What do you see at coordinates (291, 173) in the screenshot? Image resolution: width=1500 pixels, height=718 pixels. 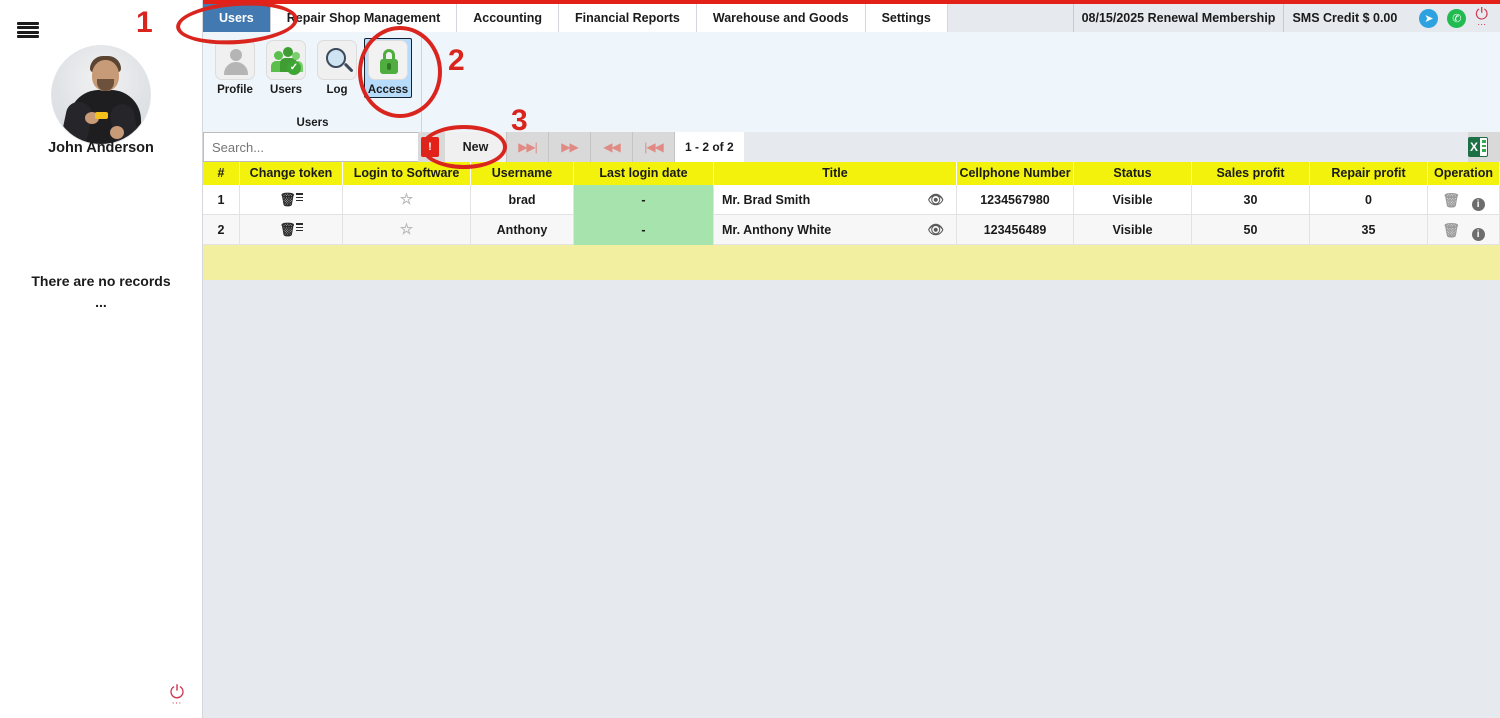 I see `col-change-token: Change token` at bounding box center [291, 173].